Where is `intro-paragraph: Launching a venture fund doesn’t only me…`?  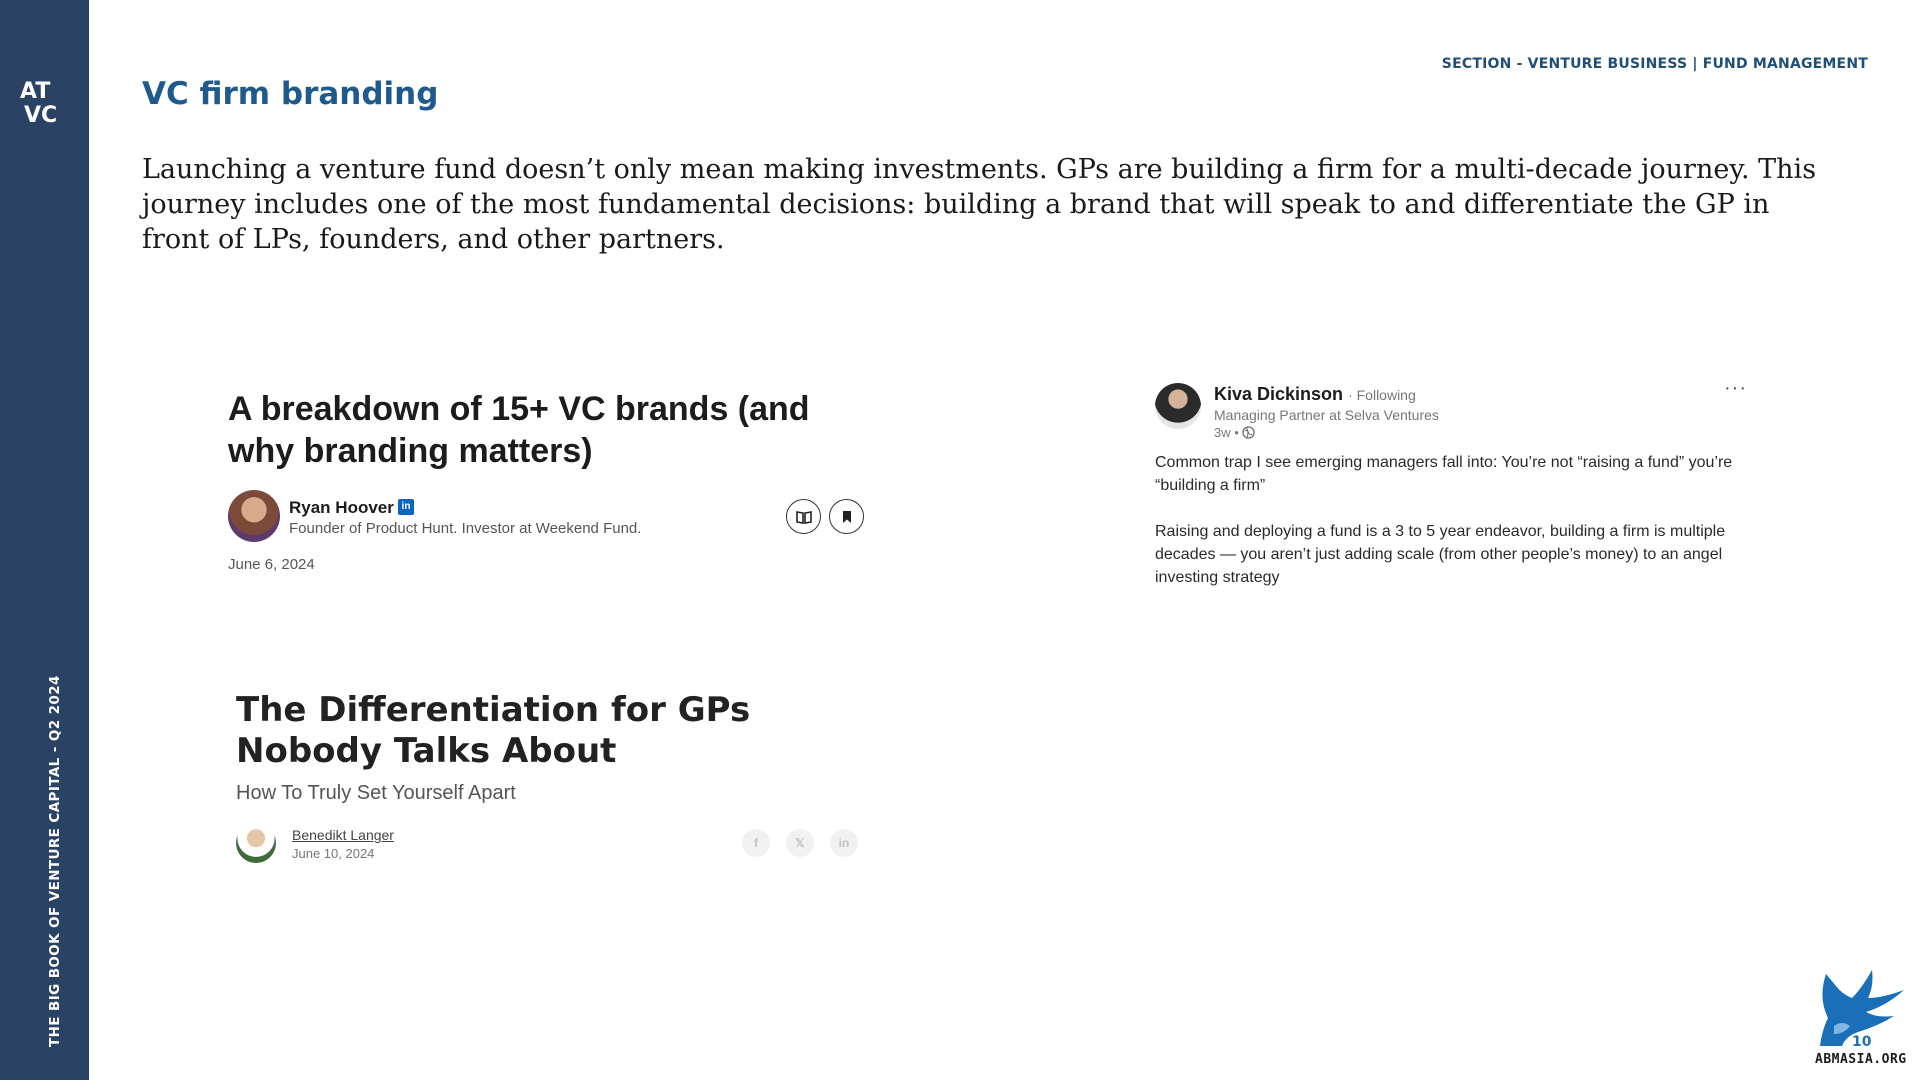
intro-paragraph: Launching a venture fund doesn’t only me… is located at coordinates (979, 204).